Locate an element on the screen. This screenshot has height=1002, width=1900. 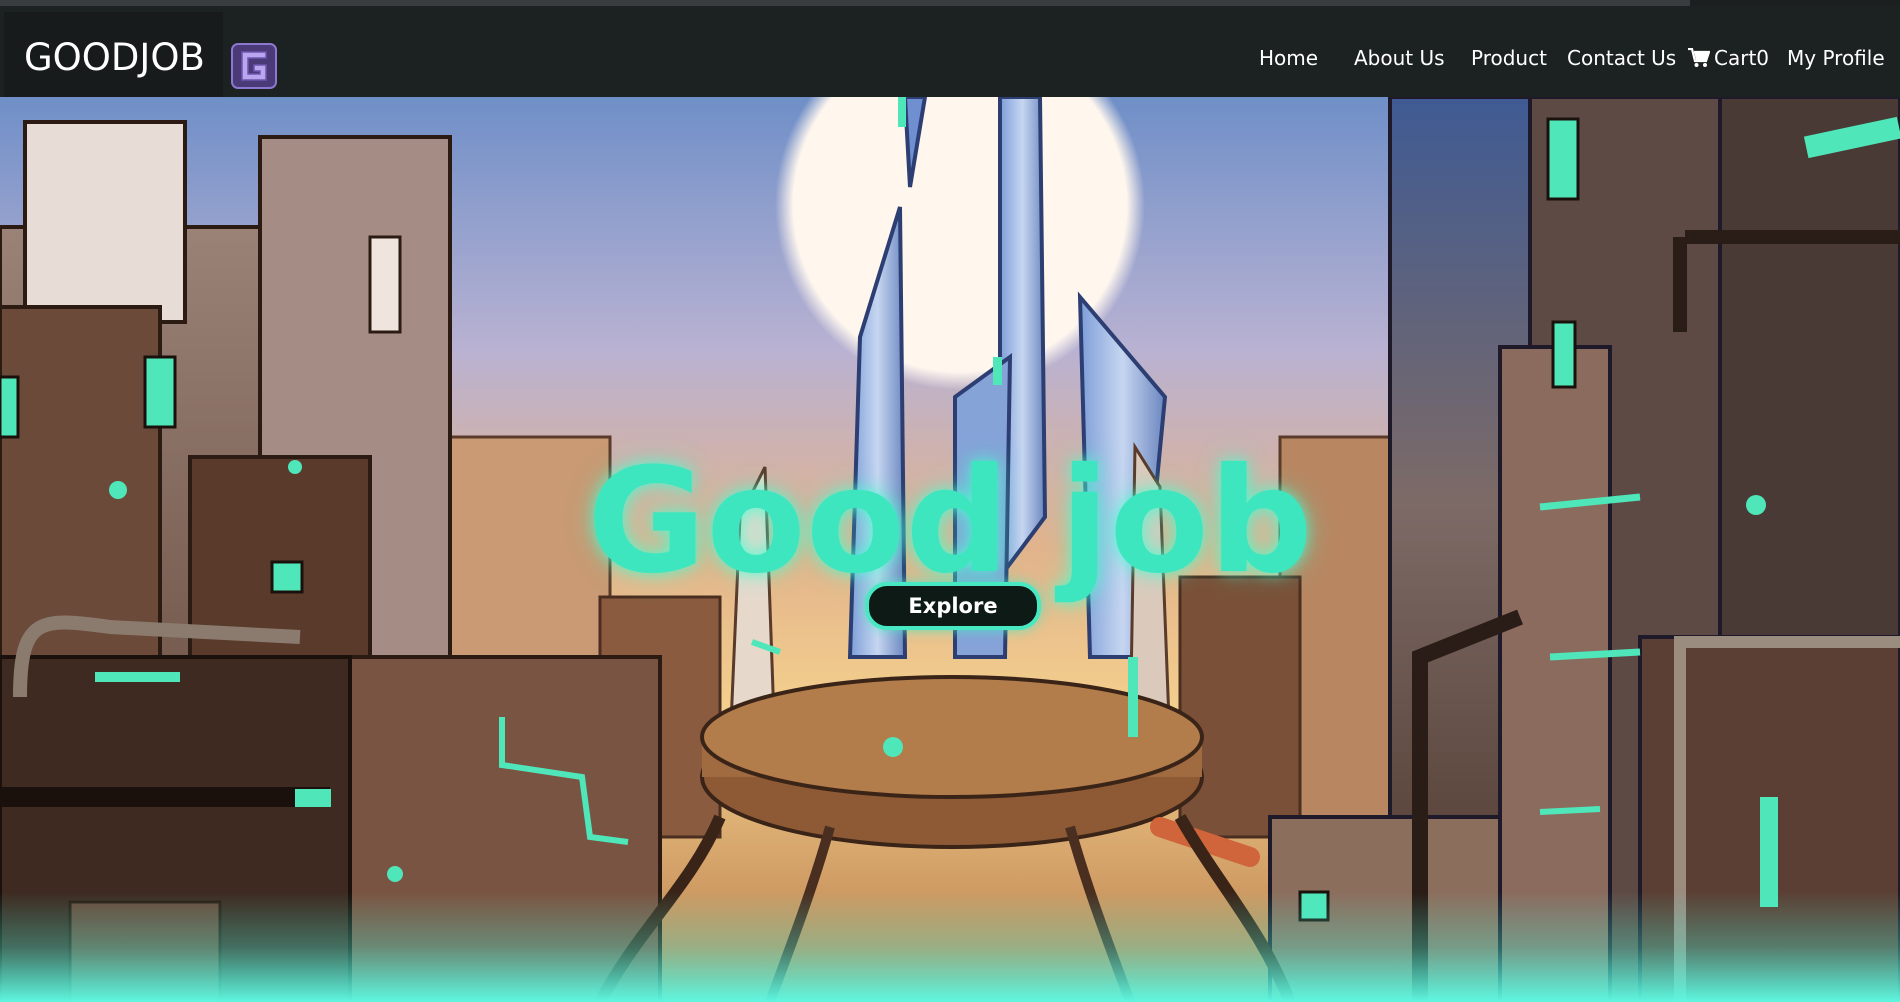
brand-name: GOODJOB is located at coordinates (114, 58).